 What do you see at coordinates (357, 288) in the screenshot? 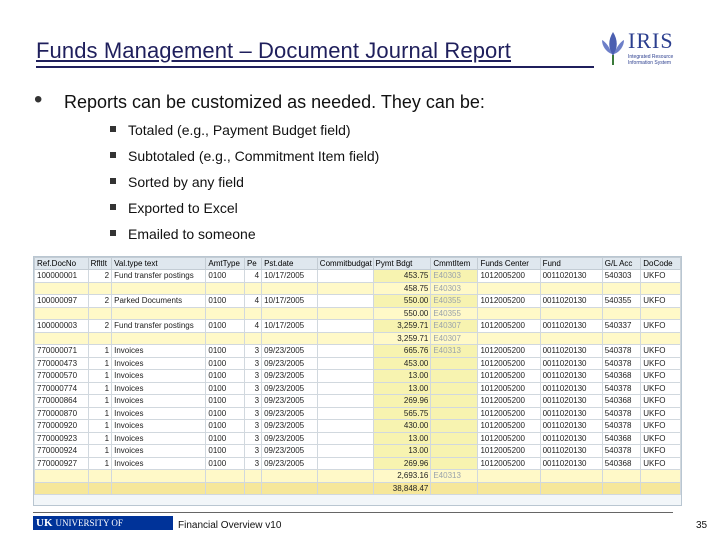
I see `subtotal-row: 458.75 E40303` at bounding box center [357, 288].